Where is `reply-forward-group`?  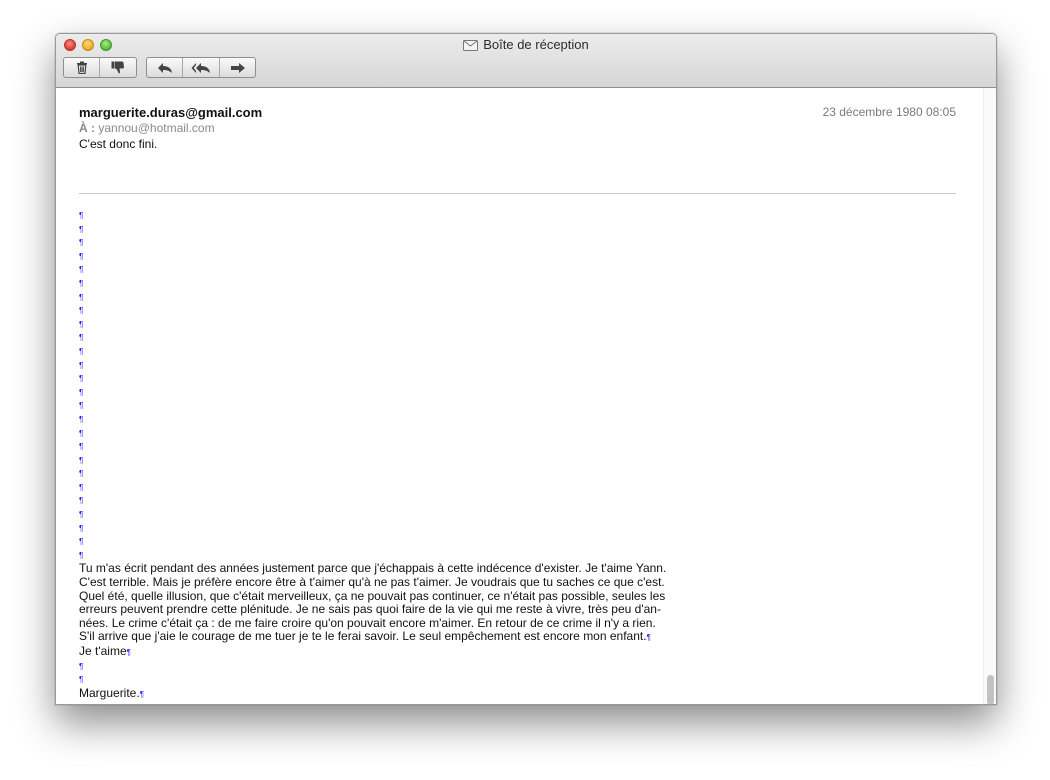 reply-forward-group is located at coordinates (201, 67).